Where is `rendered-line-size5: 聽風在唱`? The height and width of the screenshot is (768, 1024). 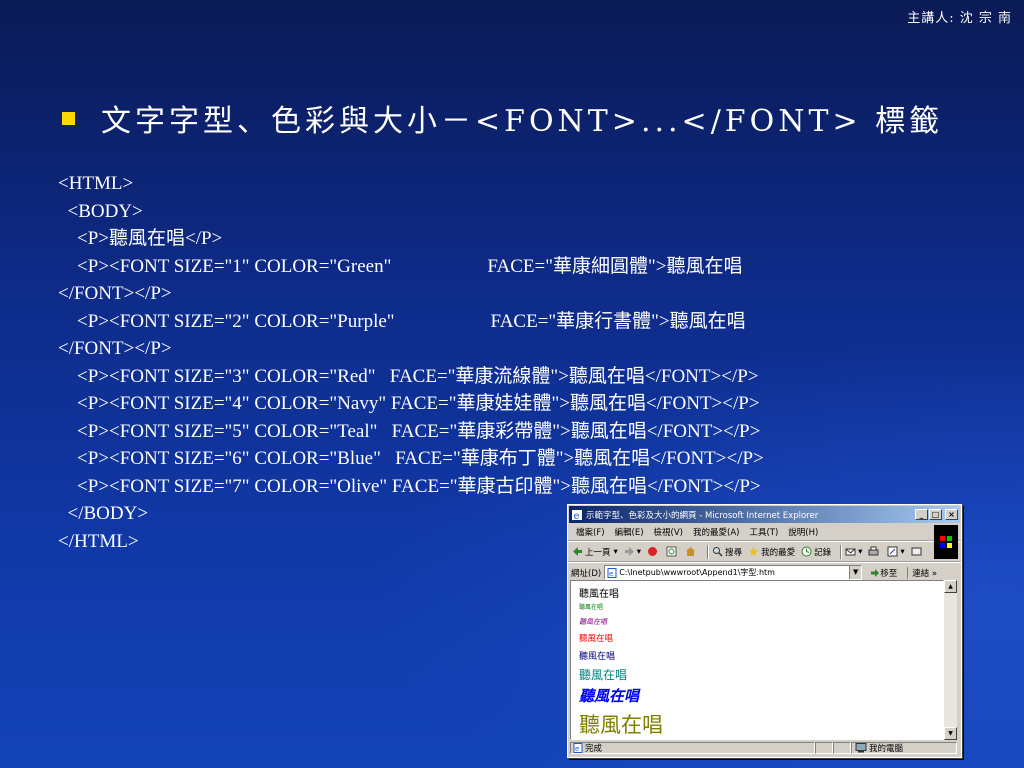 rendered-line-size5: 聽風在唱 is located at coordinates (603, 675).